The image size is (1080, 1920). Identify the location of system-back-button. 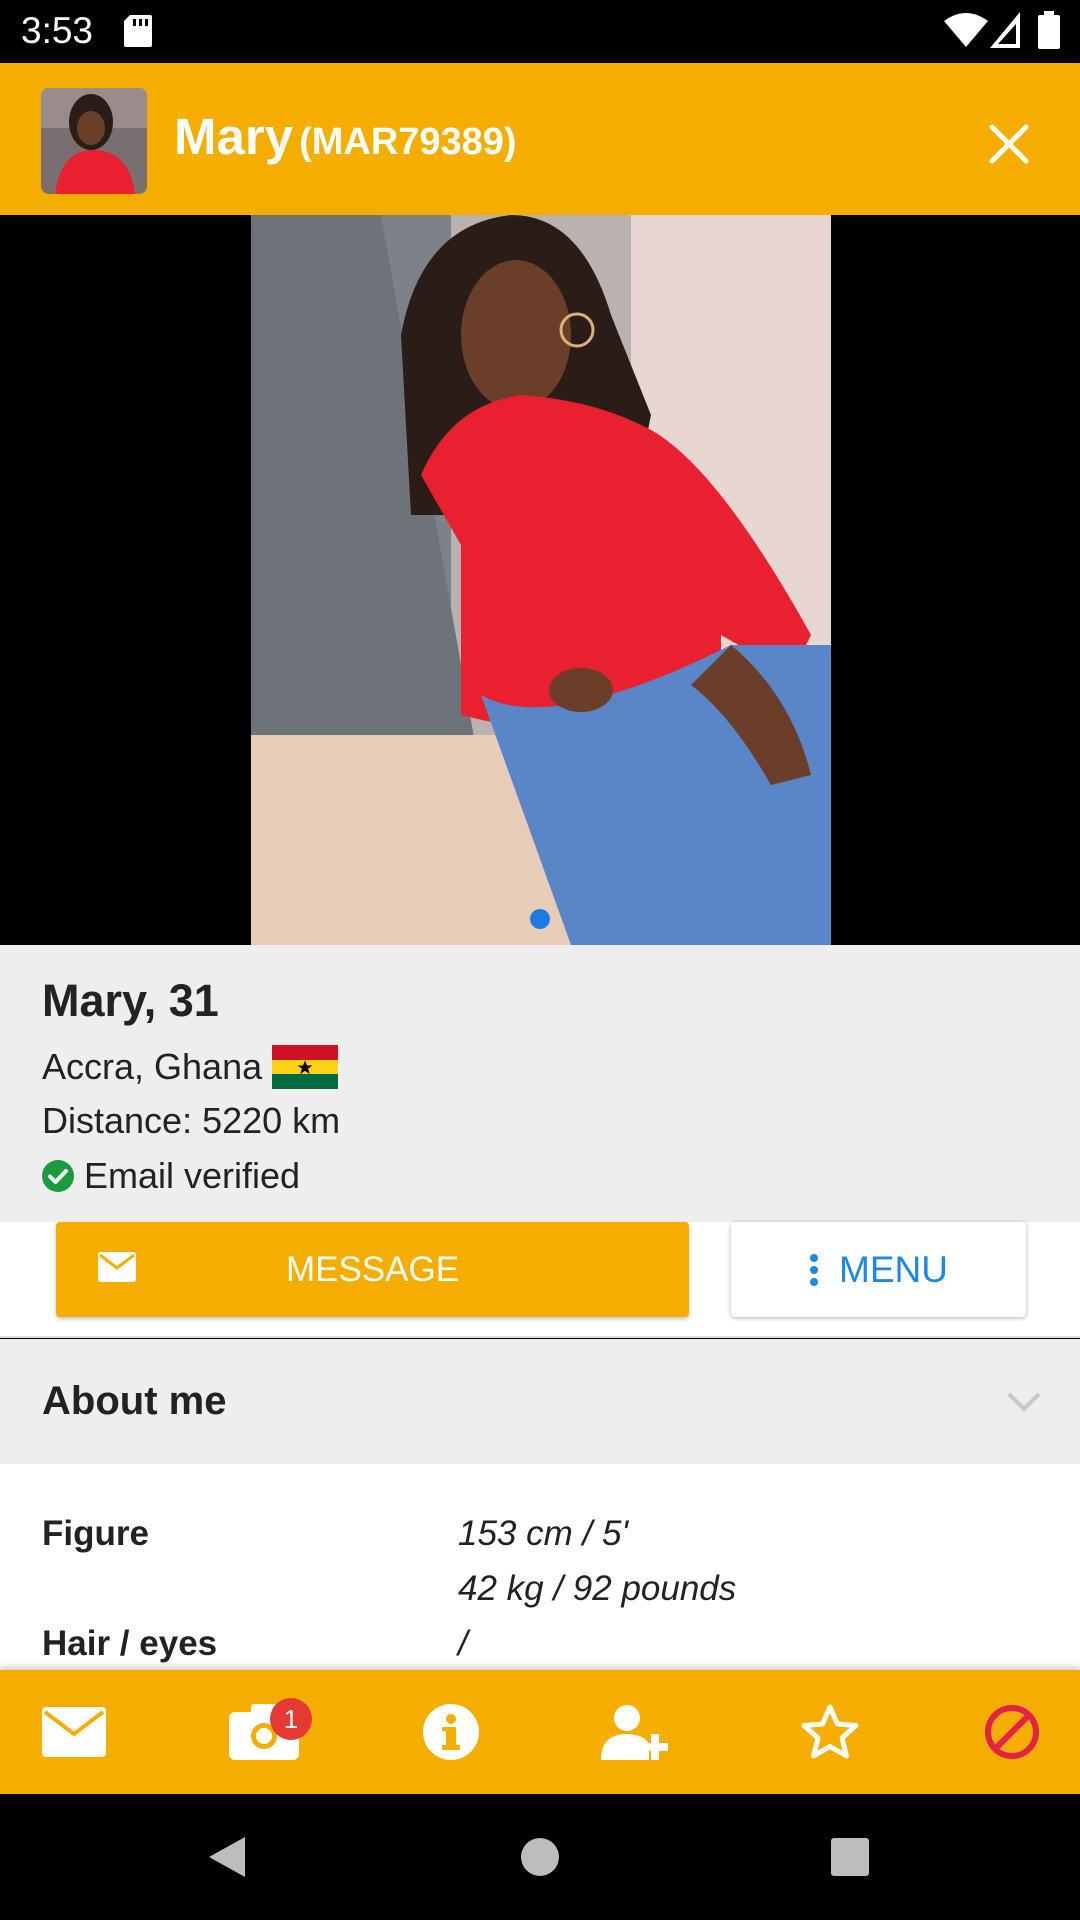
(227, 1857).